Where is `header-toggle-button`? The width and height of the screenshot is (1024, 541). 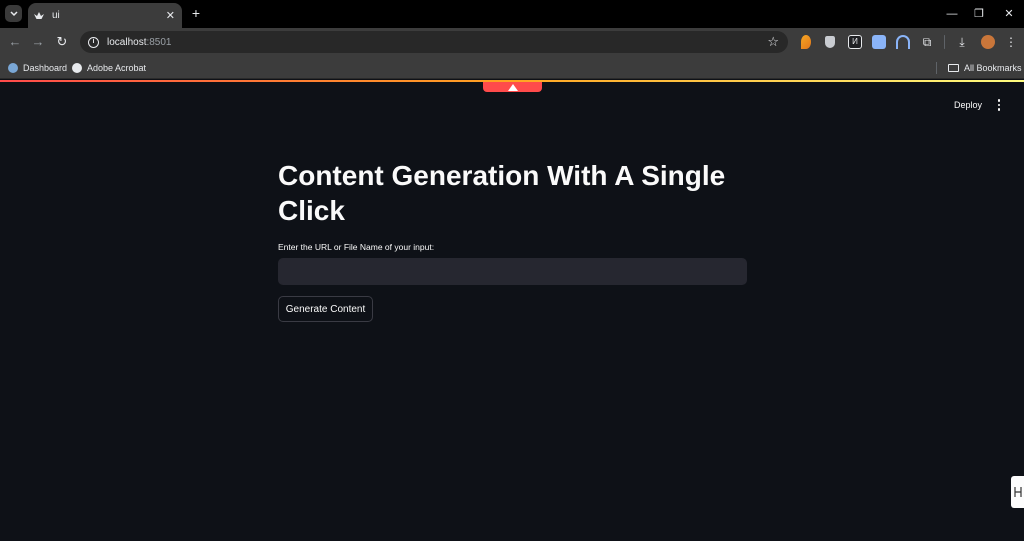
header-toggle-button is located at coordinates (512, 87).